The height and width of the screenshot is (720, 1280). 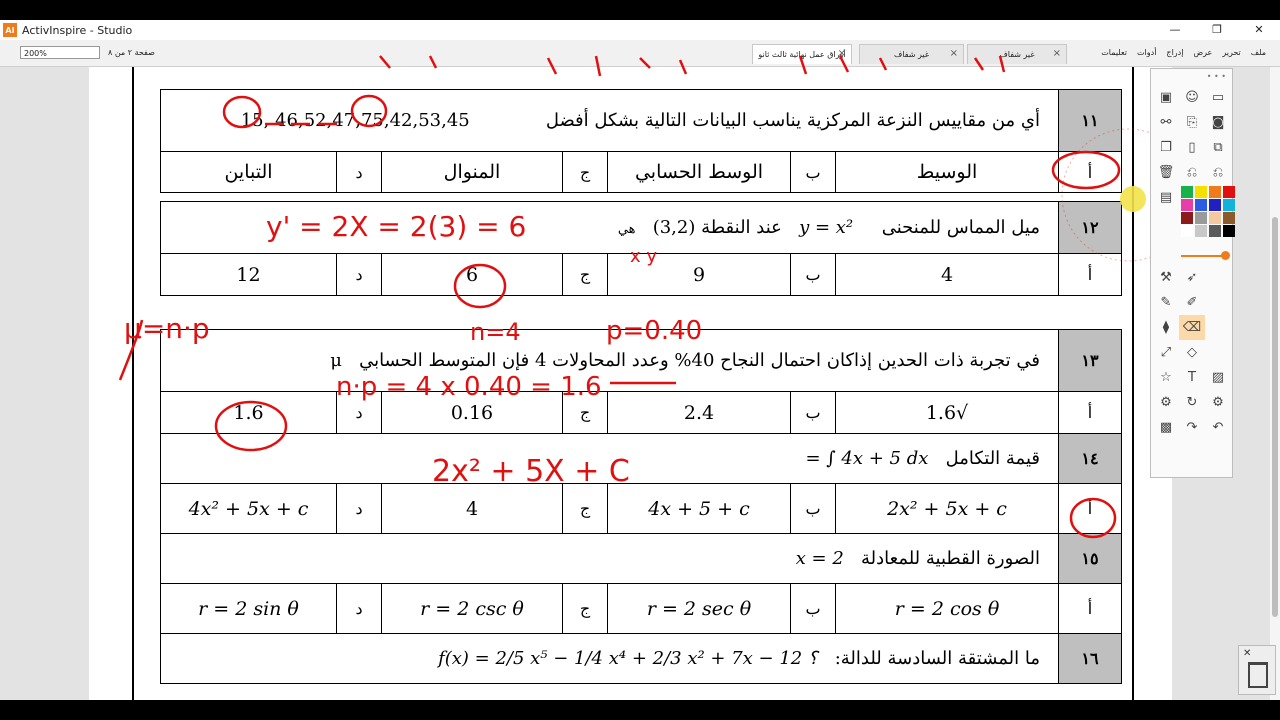 I want to click on menu-view: عرض, so click(x=1202, y=52).